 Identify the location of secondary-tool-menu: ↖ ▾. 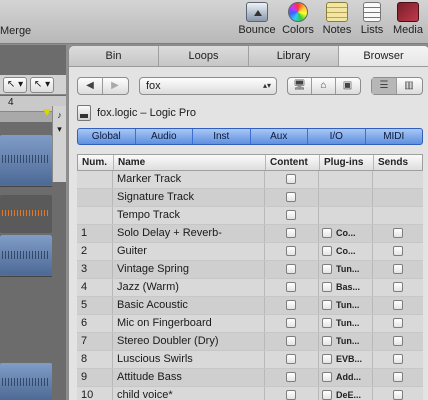
(42, 85).